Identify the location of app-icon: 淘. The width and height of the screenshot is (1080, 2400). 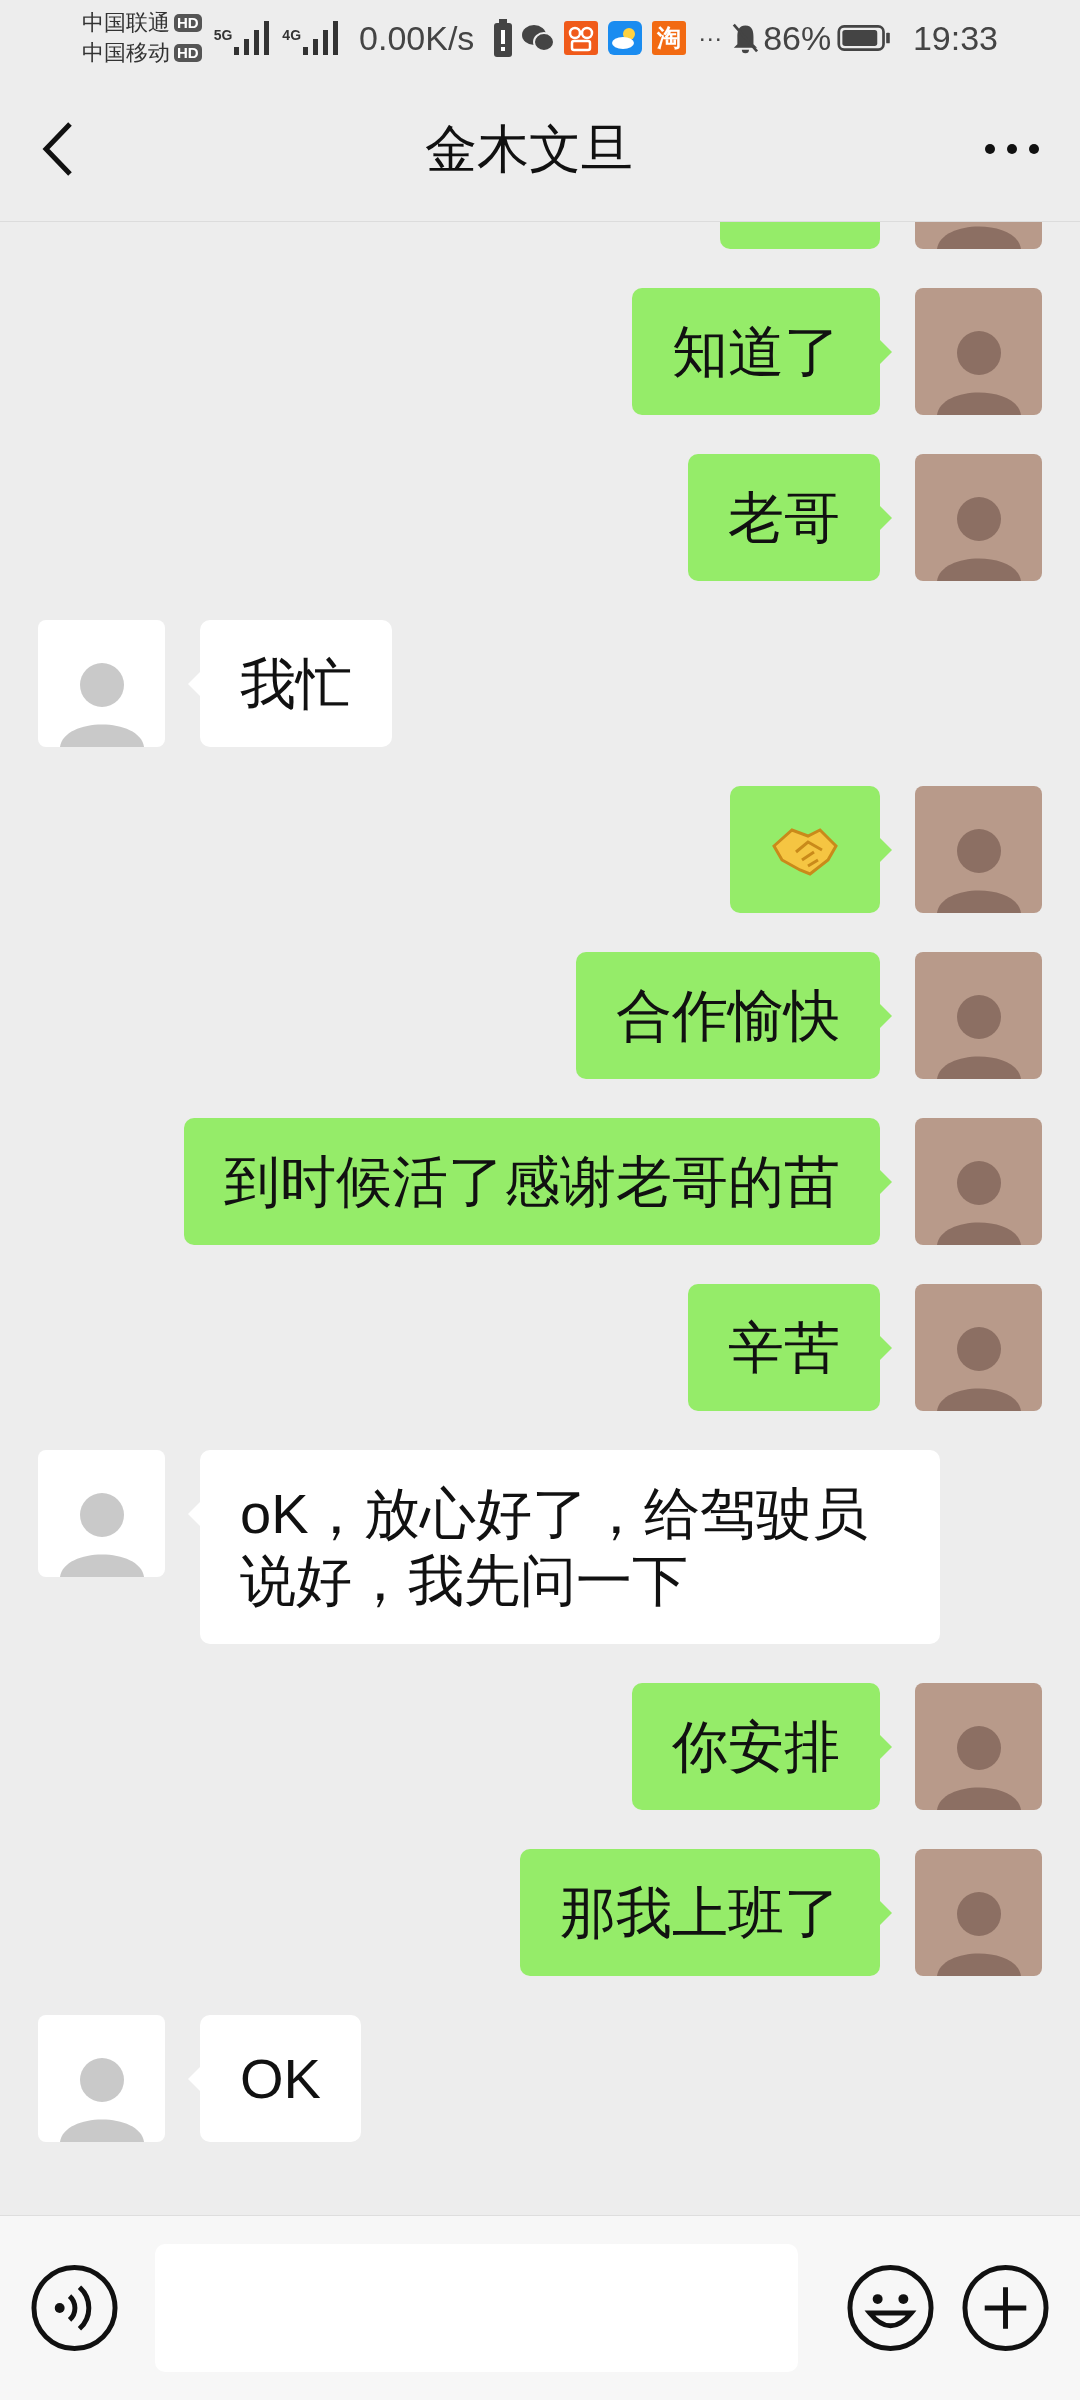
(669, 38).